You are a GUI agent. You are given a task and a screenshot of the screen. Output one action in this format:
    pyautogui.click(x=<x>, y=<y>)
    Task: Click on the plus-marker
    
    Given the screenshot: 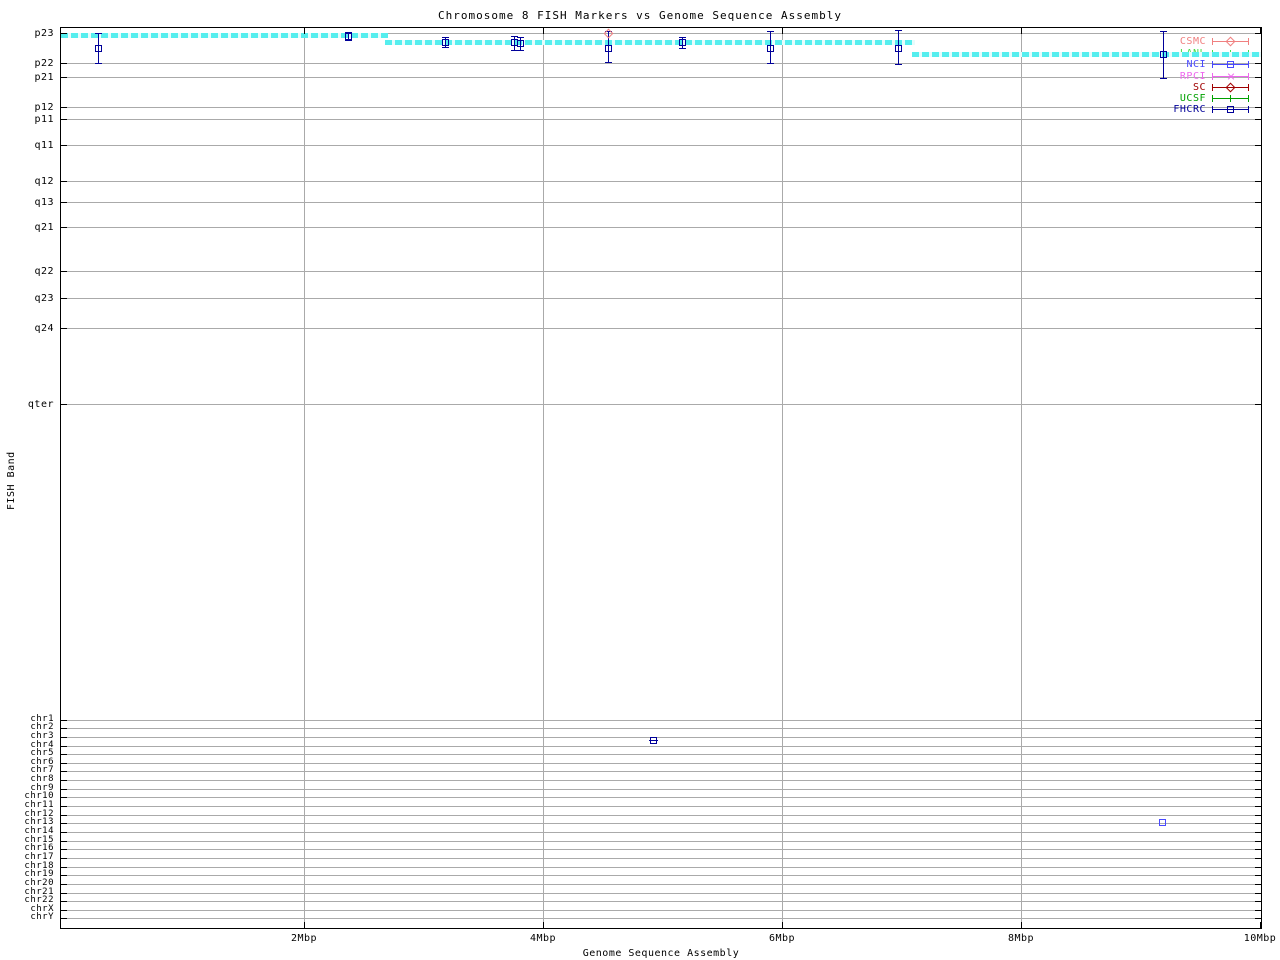 What is the action you would take?
    pyautogui.click(x=1230, y=98)
    